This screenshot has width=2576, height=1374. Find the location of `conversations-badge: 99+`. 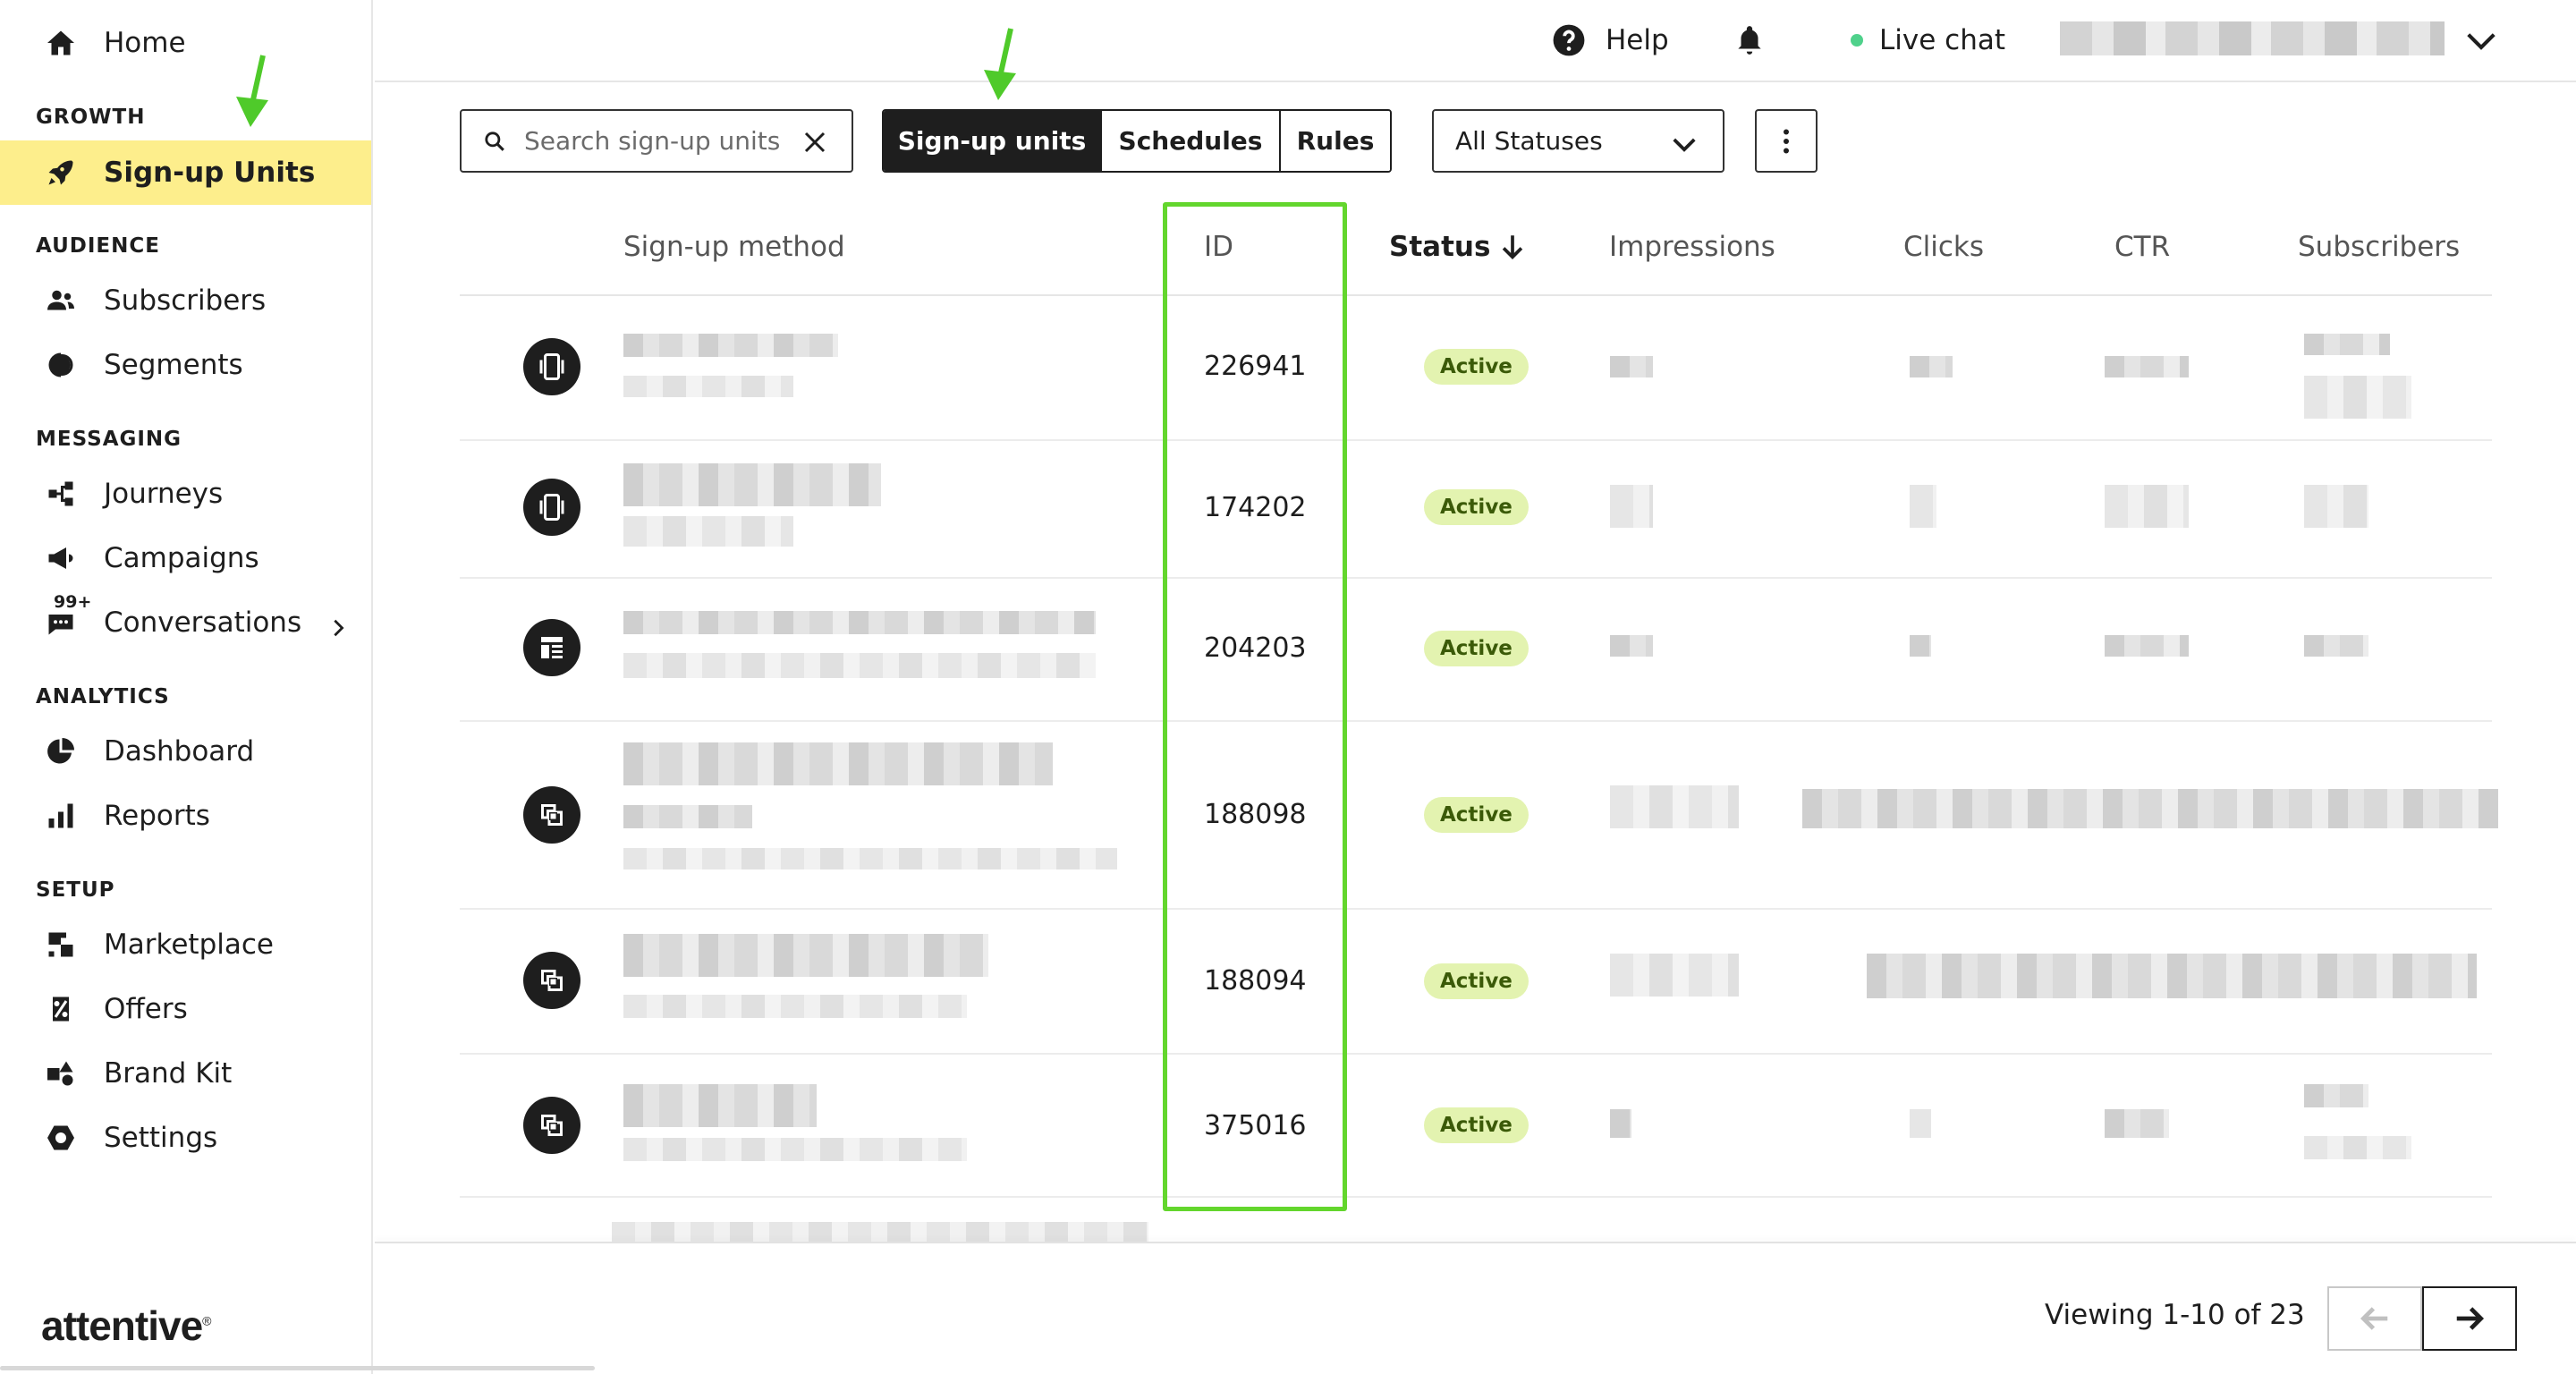

conversations-badge: 99+ is located at coordinates (73, 602).